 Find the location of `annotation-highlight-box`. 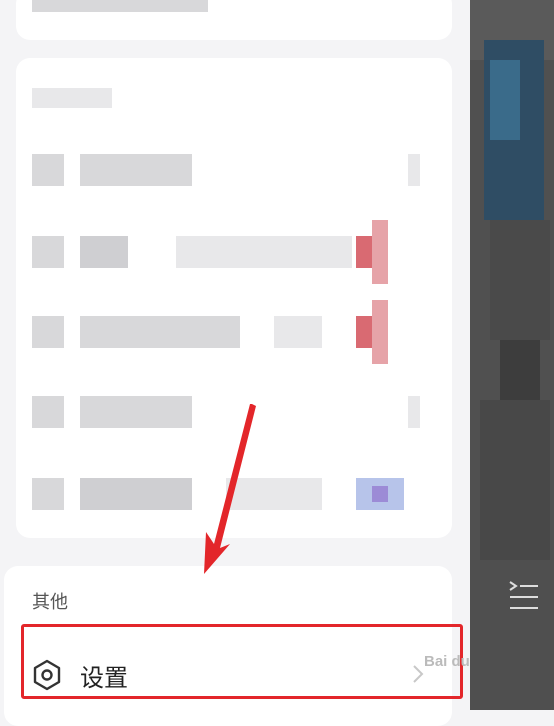

annotation-highlight-box is located at coordinates (242, 661).